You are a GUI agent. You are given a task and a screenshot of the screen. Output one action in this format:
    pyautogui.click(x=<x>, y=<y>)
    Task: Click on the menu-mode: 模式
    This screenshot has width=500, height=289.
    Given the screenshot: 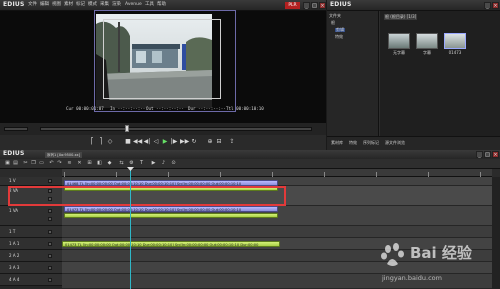 What is the action you would take?
    pyautogui.click(x=92, y=5)
    